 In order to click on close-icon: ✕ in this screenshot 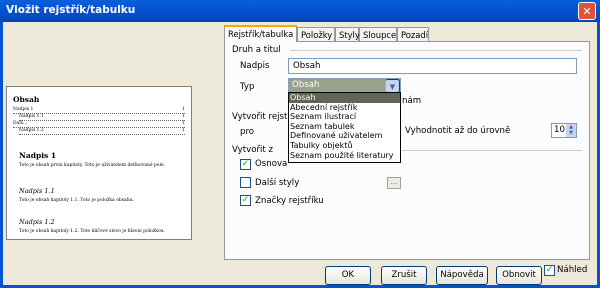, I will do `click(587, 11)`.